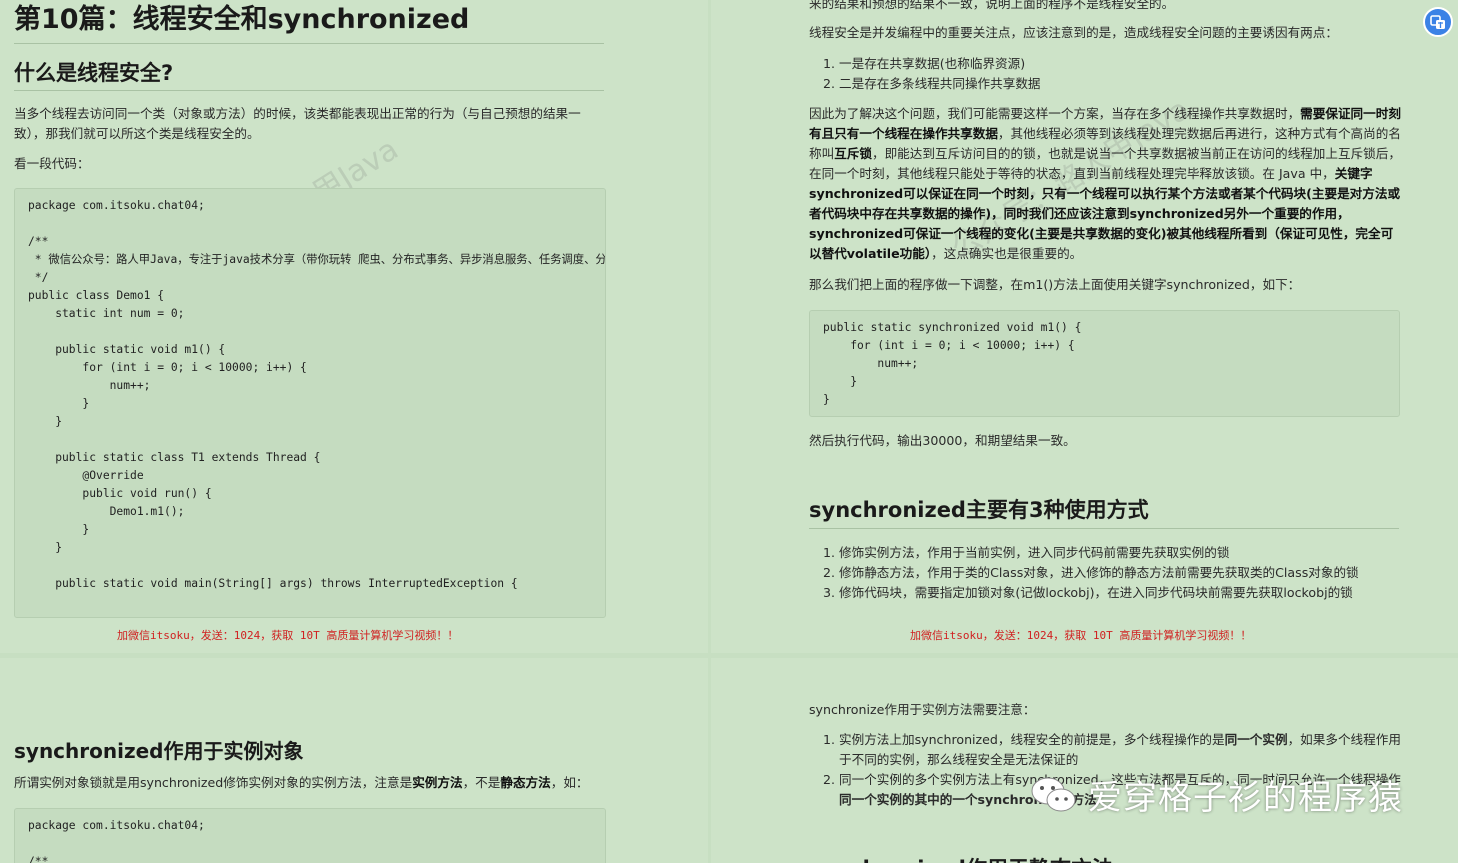 Image resolution: width=1458 pixels, height=863 pixels. Describe the element at coordinates (922, 709) in the screenshot. I see `paragraph: synchronize作用于实例方法需要注意：` at that location.